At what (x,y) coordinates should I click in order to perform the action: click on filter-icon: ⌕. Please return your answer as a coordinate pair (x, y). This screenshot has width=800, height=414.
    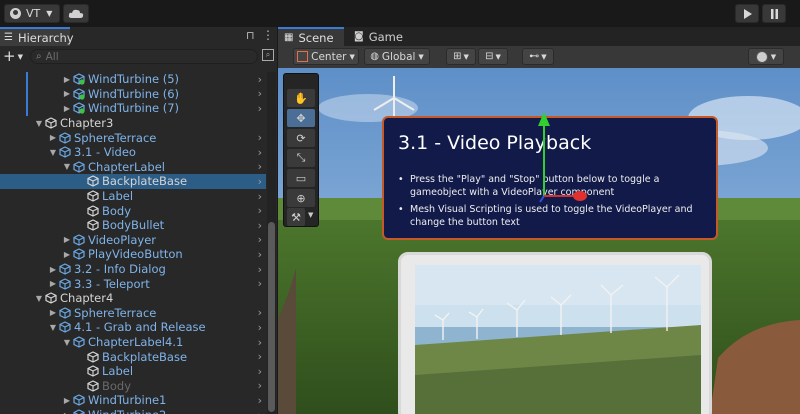
    Looking at the image, I should click on (268, 55).